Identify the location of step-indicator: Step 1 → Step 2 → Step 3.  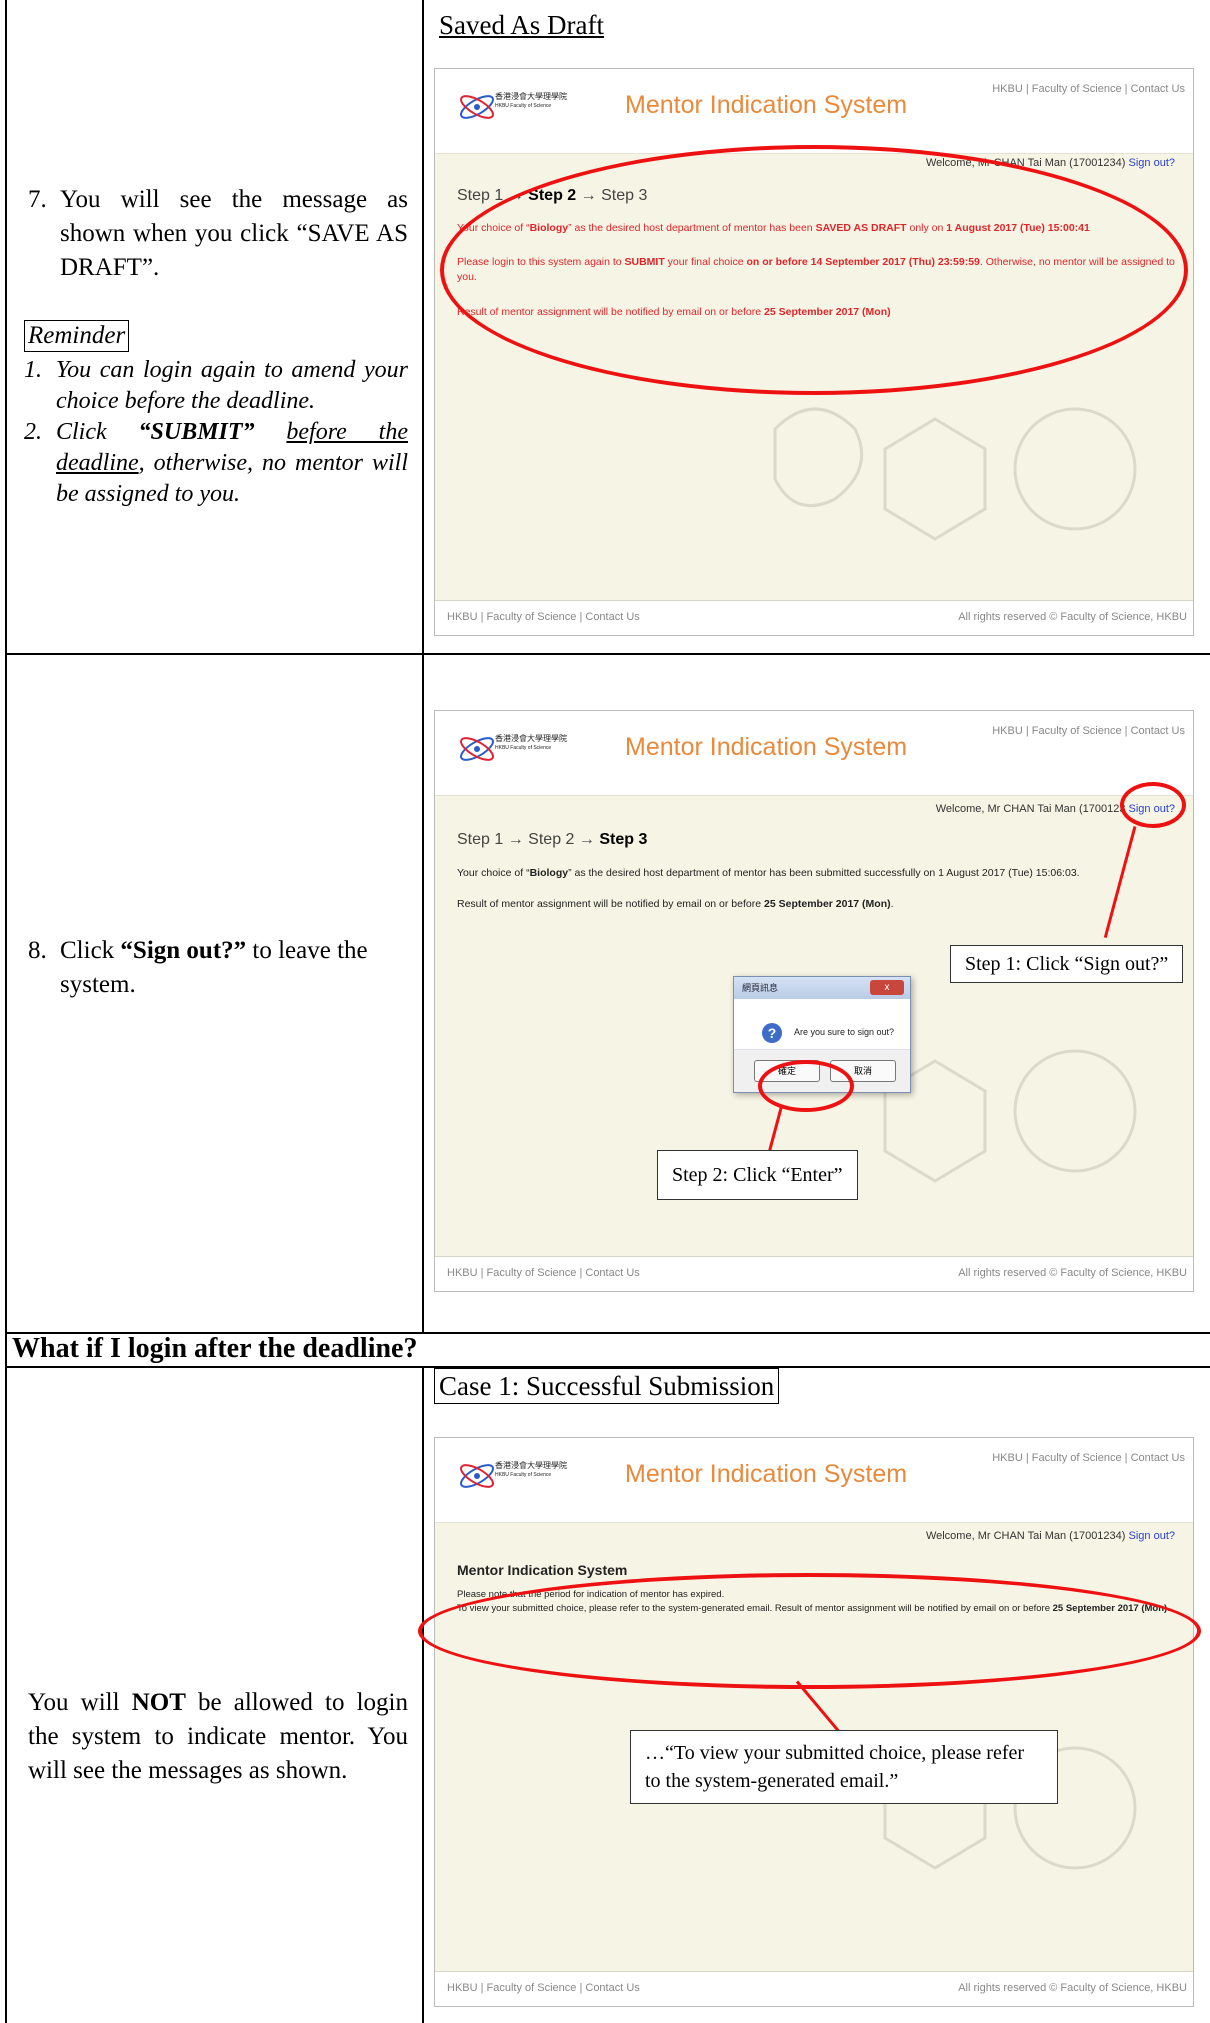
(552, 840).